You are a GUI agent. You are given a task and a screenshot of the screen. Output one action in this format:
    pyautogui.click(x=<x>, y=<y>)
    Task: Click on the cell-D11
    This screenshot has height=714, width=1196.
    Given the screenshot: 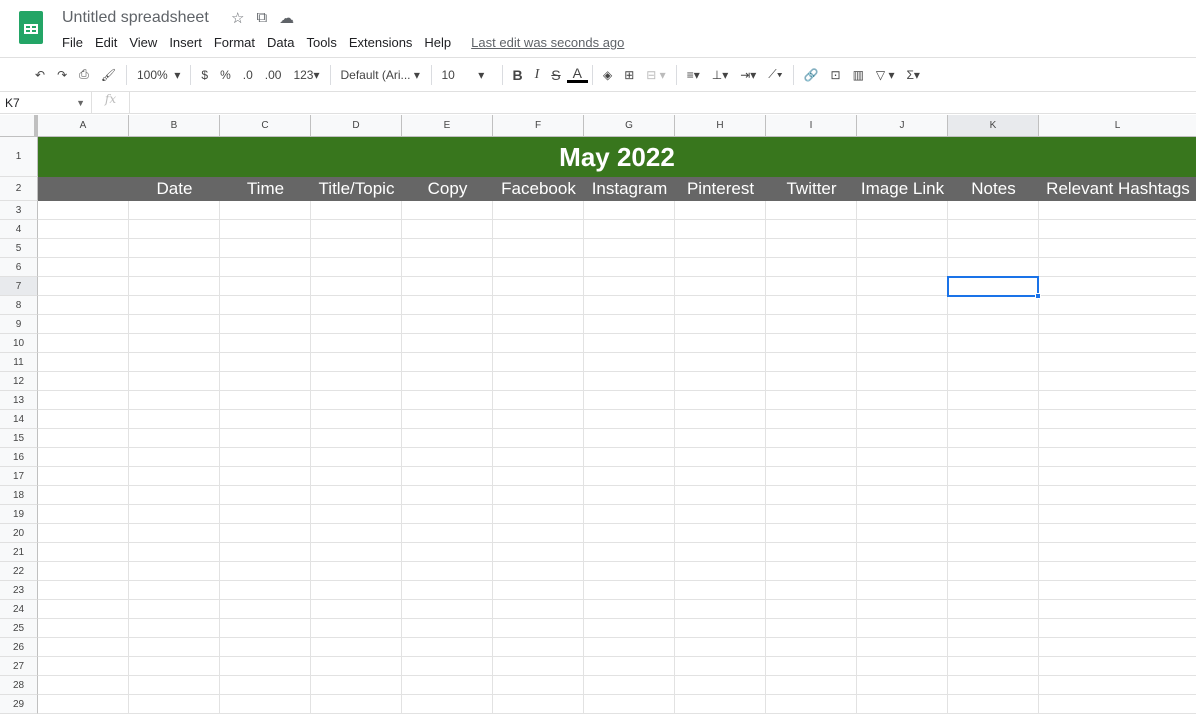 What is the action you would take?
    pyautogui.click(x=356, y=362)
    